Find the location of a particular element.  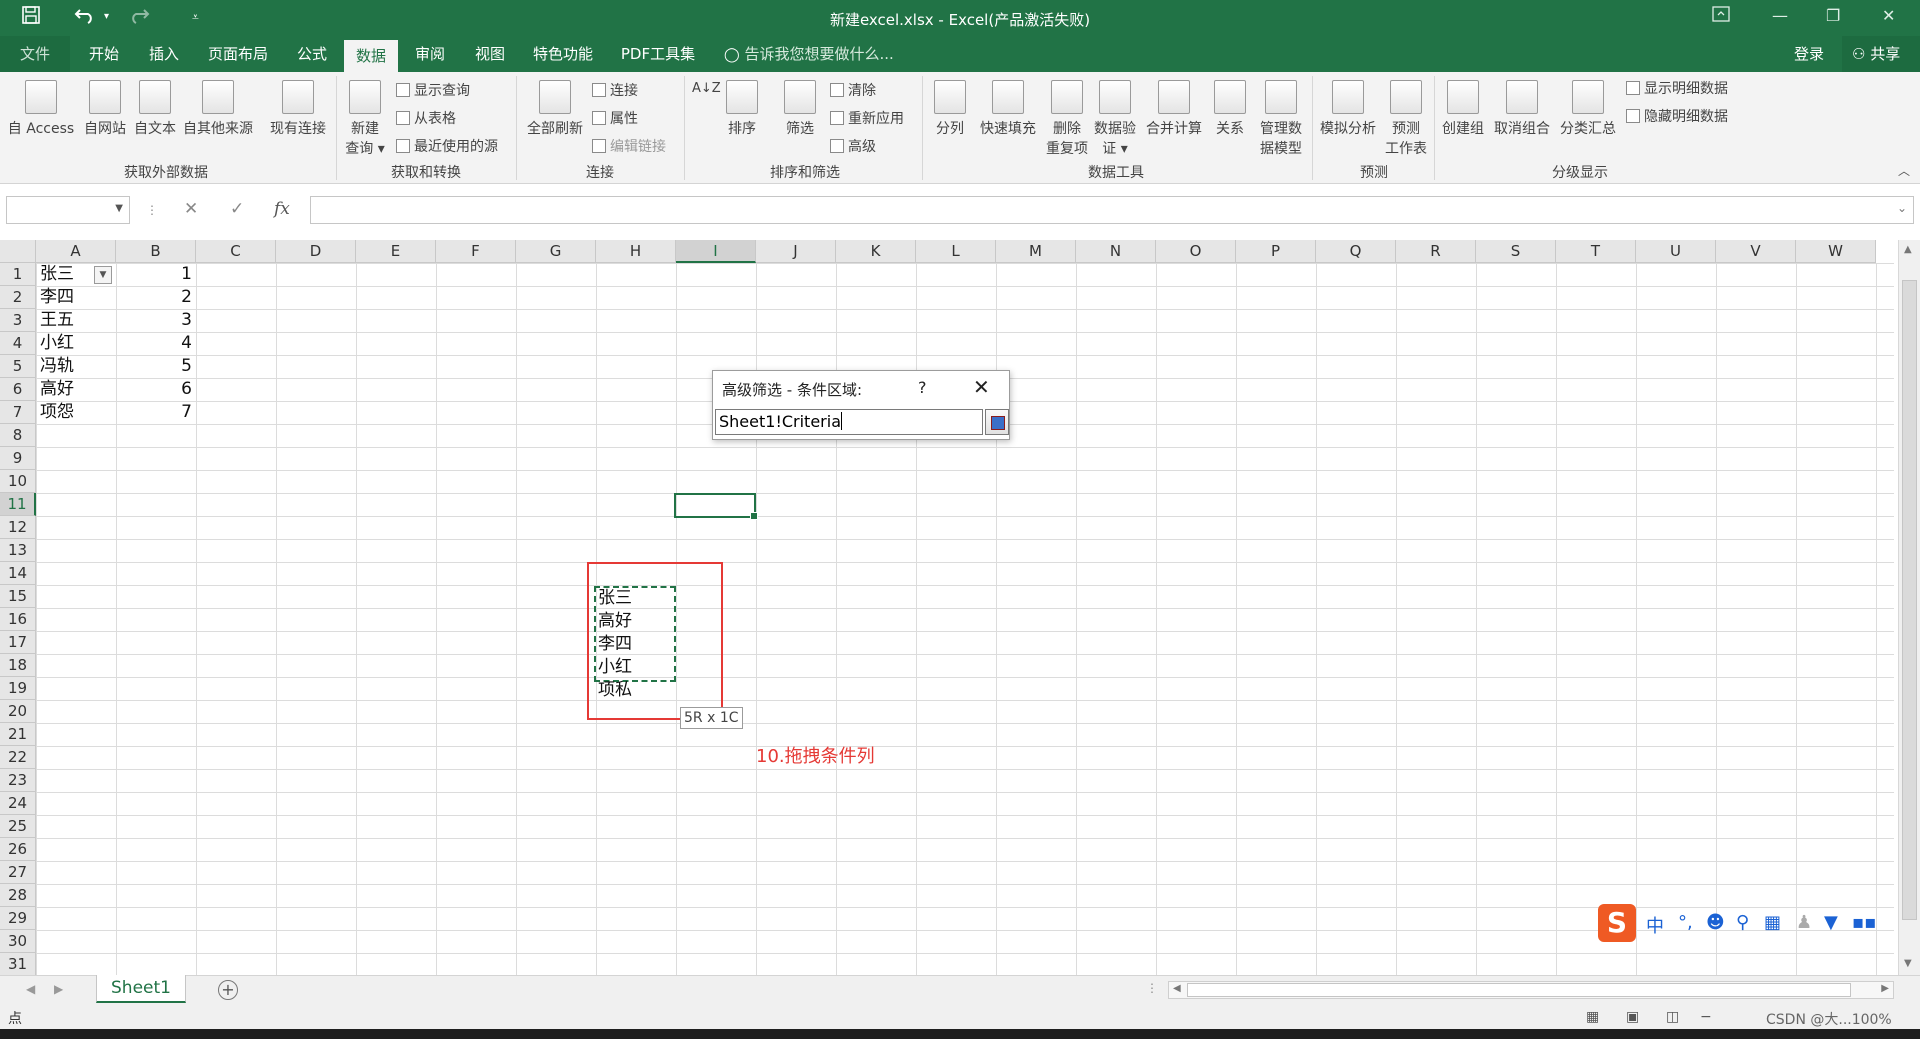

enter-icon: ✓ is located at coordinates (237, 209).